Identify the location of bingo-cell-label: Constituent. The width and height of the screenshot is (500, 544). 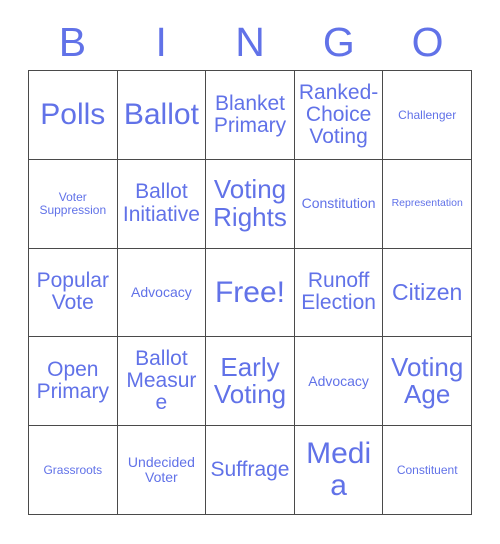
(427, 469).